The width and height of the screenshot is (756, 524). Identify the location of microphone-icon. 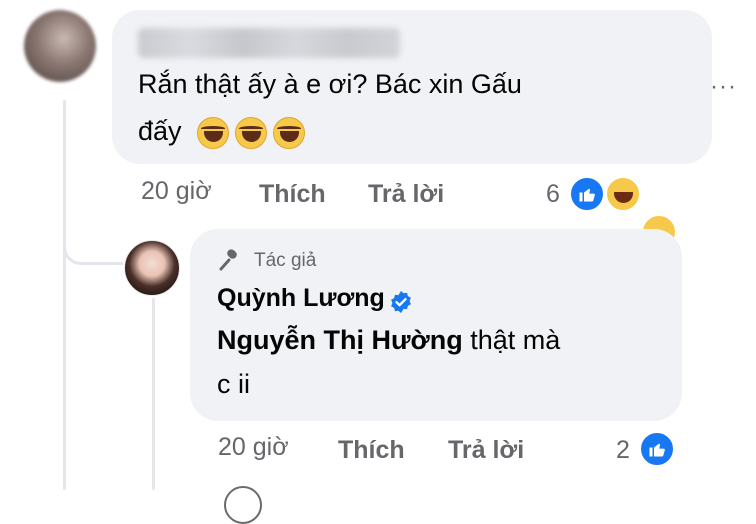
(229, 260).